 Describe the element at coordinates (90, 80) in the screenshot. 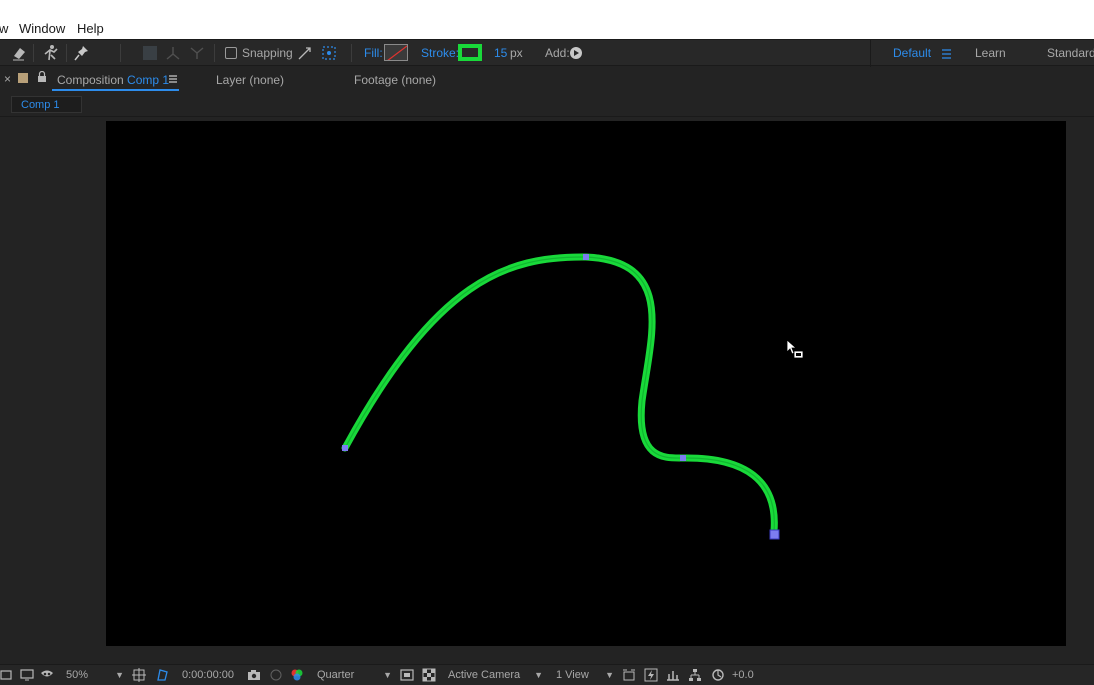

I see `tab-composition-prefix: Composition` at that location.